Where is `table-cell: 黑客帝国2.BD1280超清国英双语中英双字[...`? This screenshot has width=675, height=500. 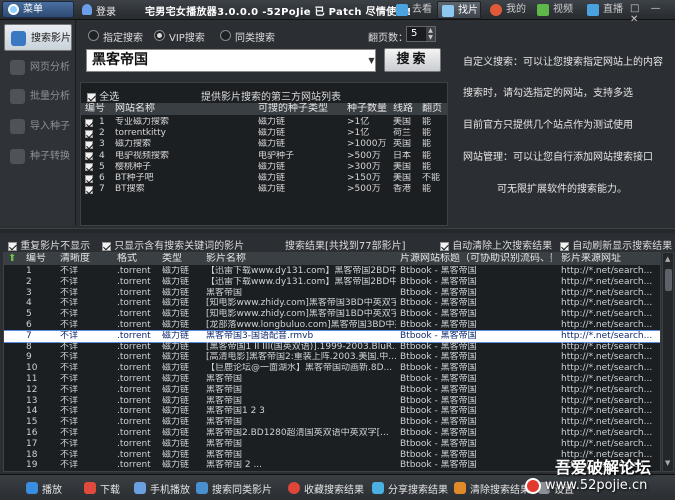 table-cell: 黑客帝国2.BD1280超清国英双语中英双字[... is located at coordinates (297, 433).